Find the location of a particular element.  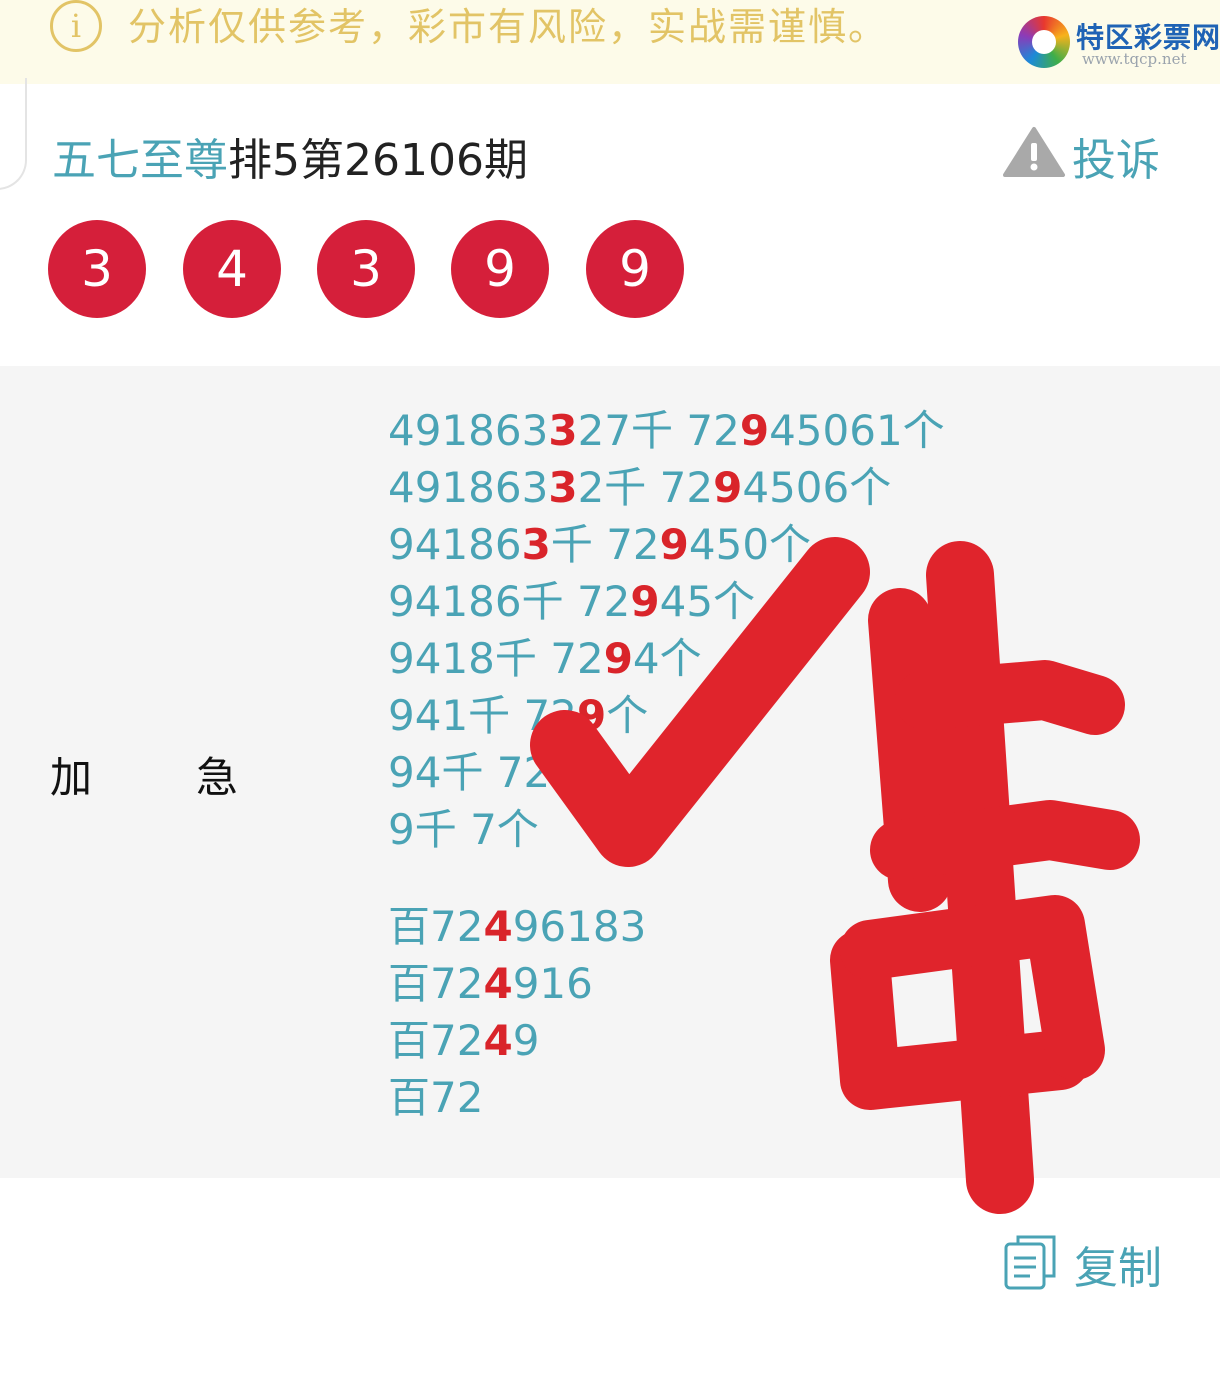

line-segment: 450个 is located at coordinates (750, 544).